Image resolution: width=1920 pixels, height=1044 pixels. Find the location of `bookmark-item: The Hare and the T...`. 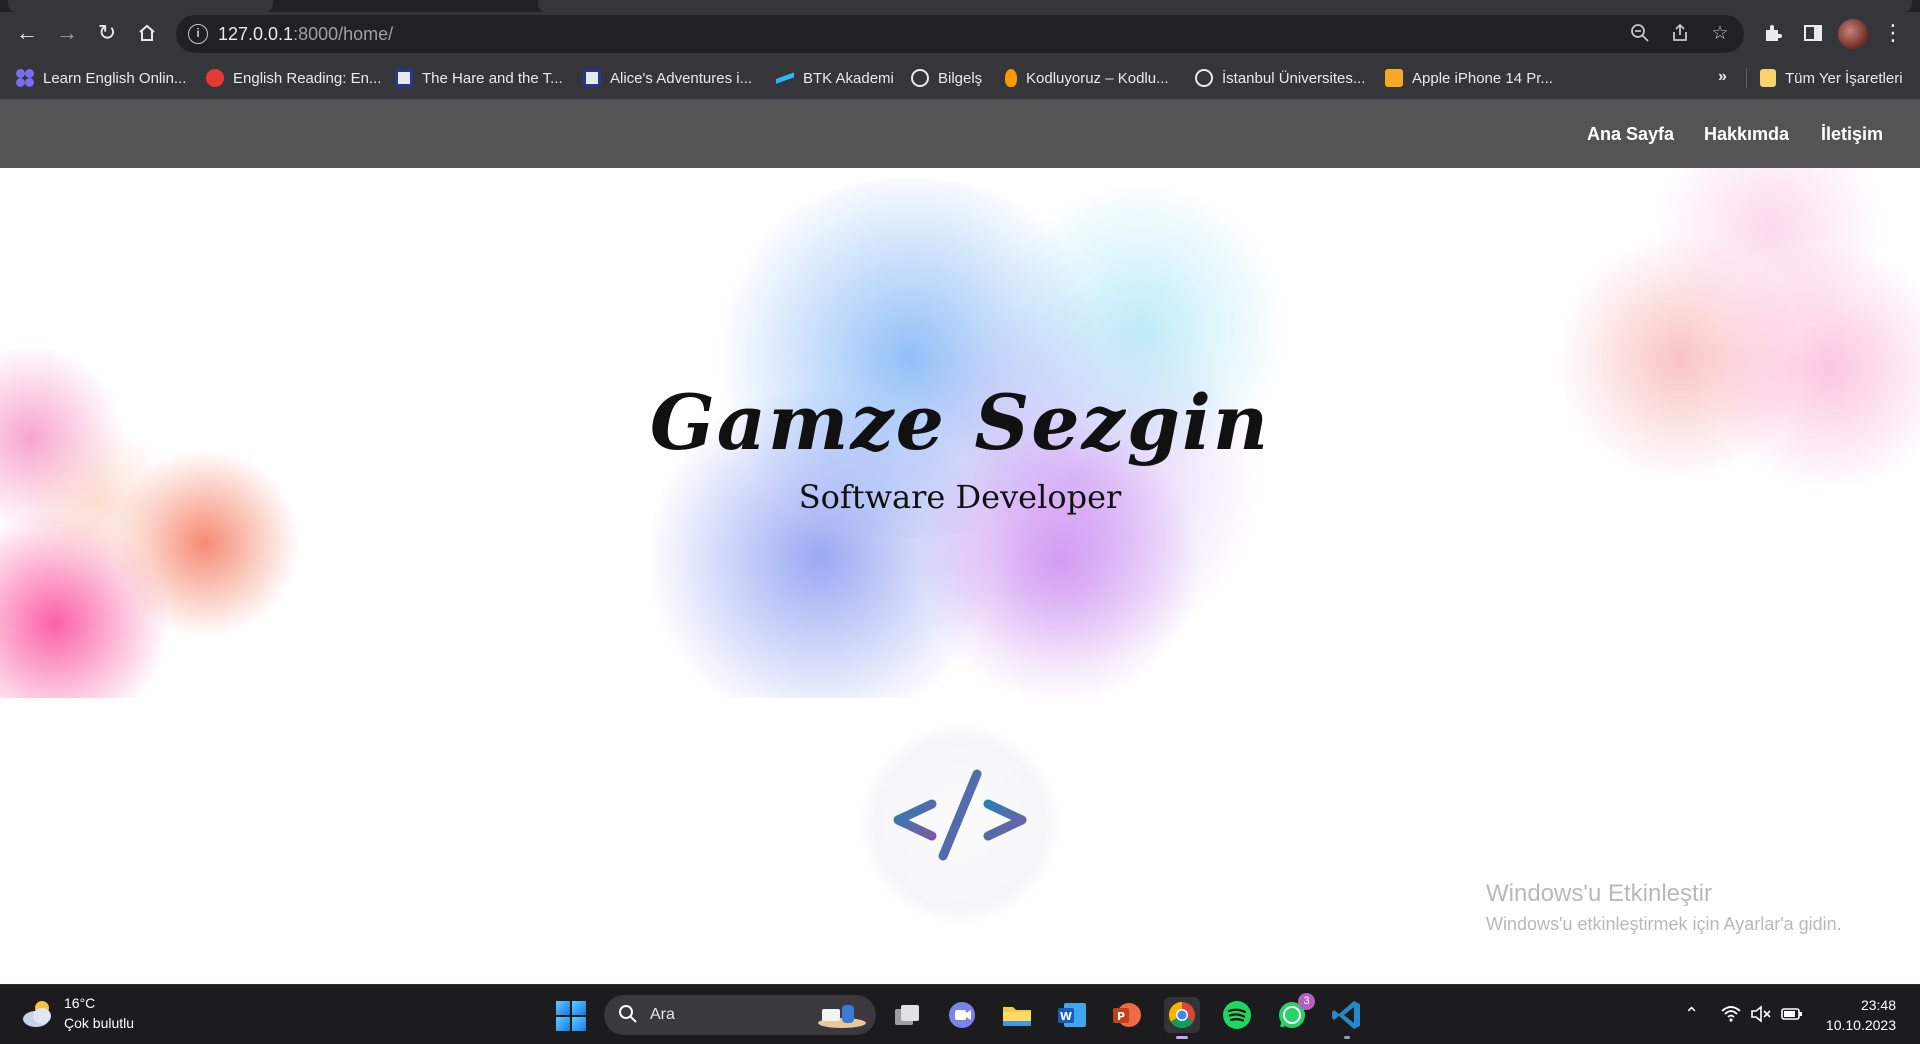

bookmark-item: The Hare and the T... is located at coordinates (479, 78).